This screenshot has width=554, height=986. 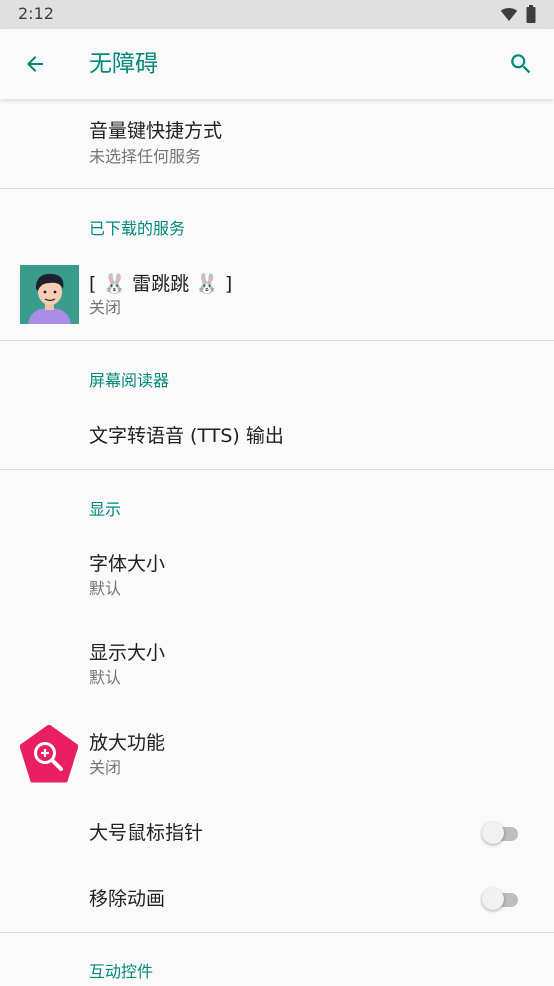 What do you see at coordinates (156, 131) in the screenshot?
I see `volume-shortcut-title: 音量键快捷方式` at bounding box center [156, 131].